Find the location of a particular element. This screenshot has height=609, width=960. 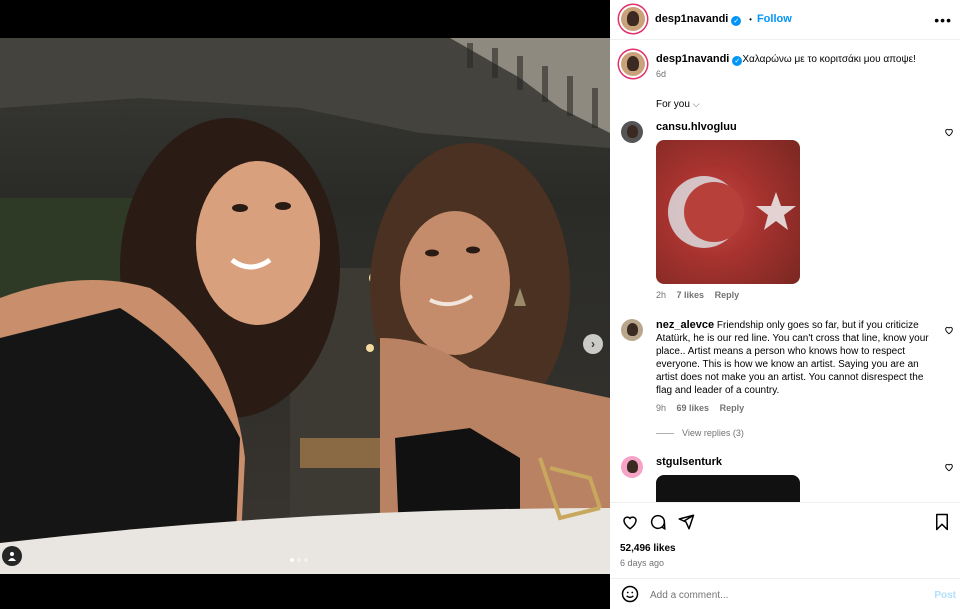

commenter-username: nez_alevce is located at coordinates (685, 325).